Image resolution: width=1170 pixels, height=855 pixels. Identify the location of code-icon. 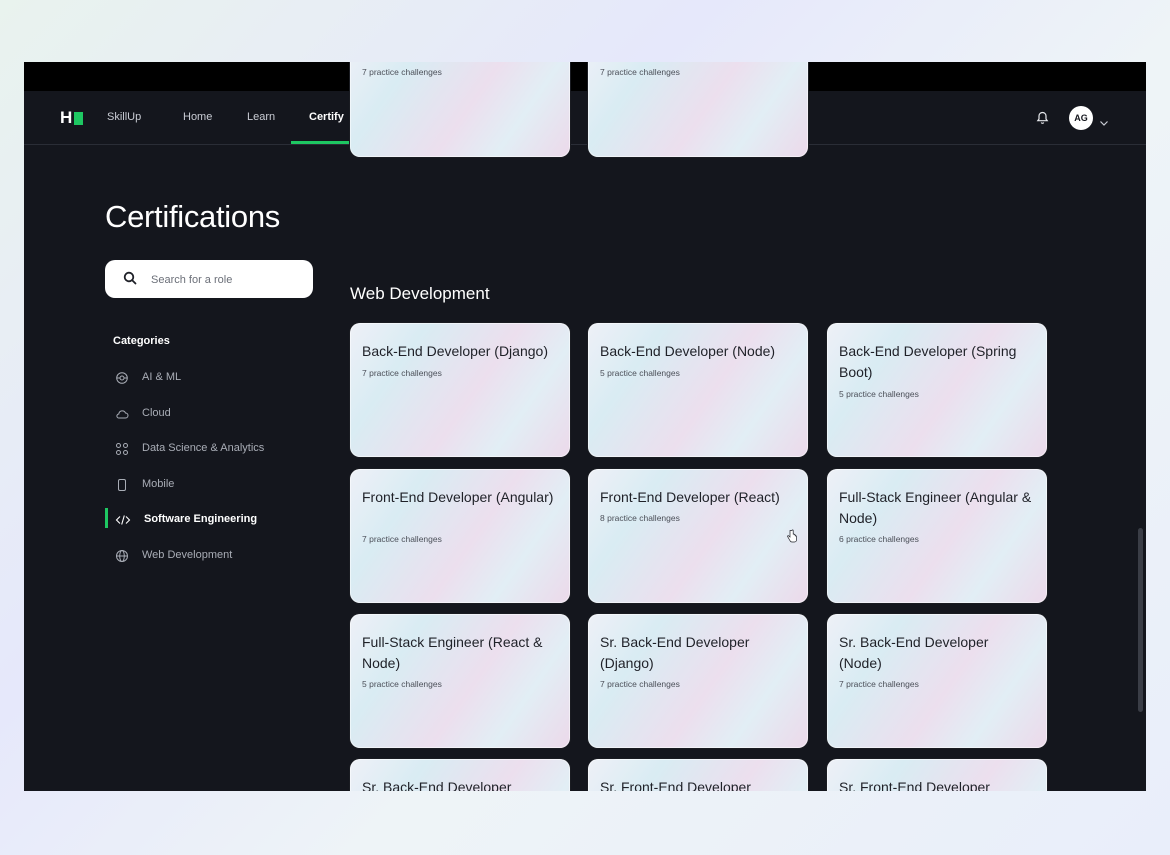
(123, 520).